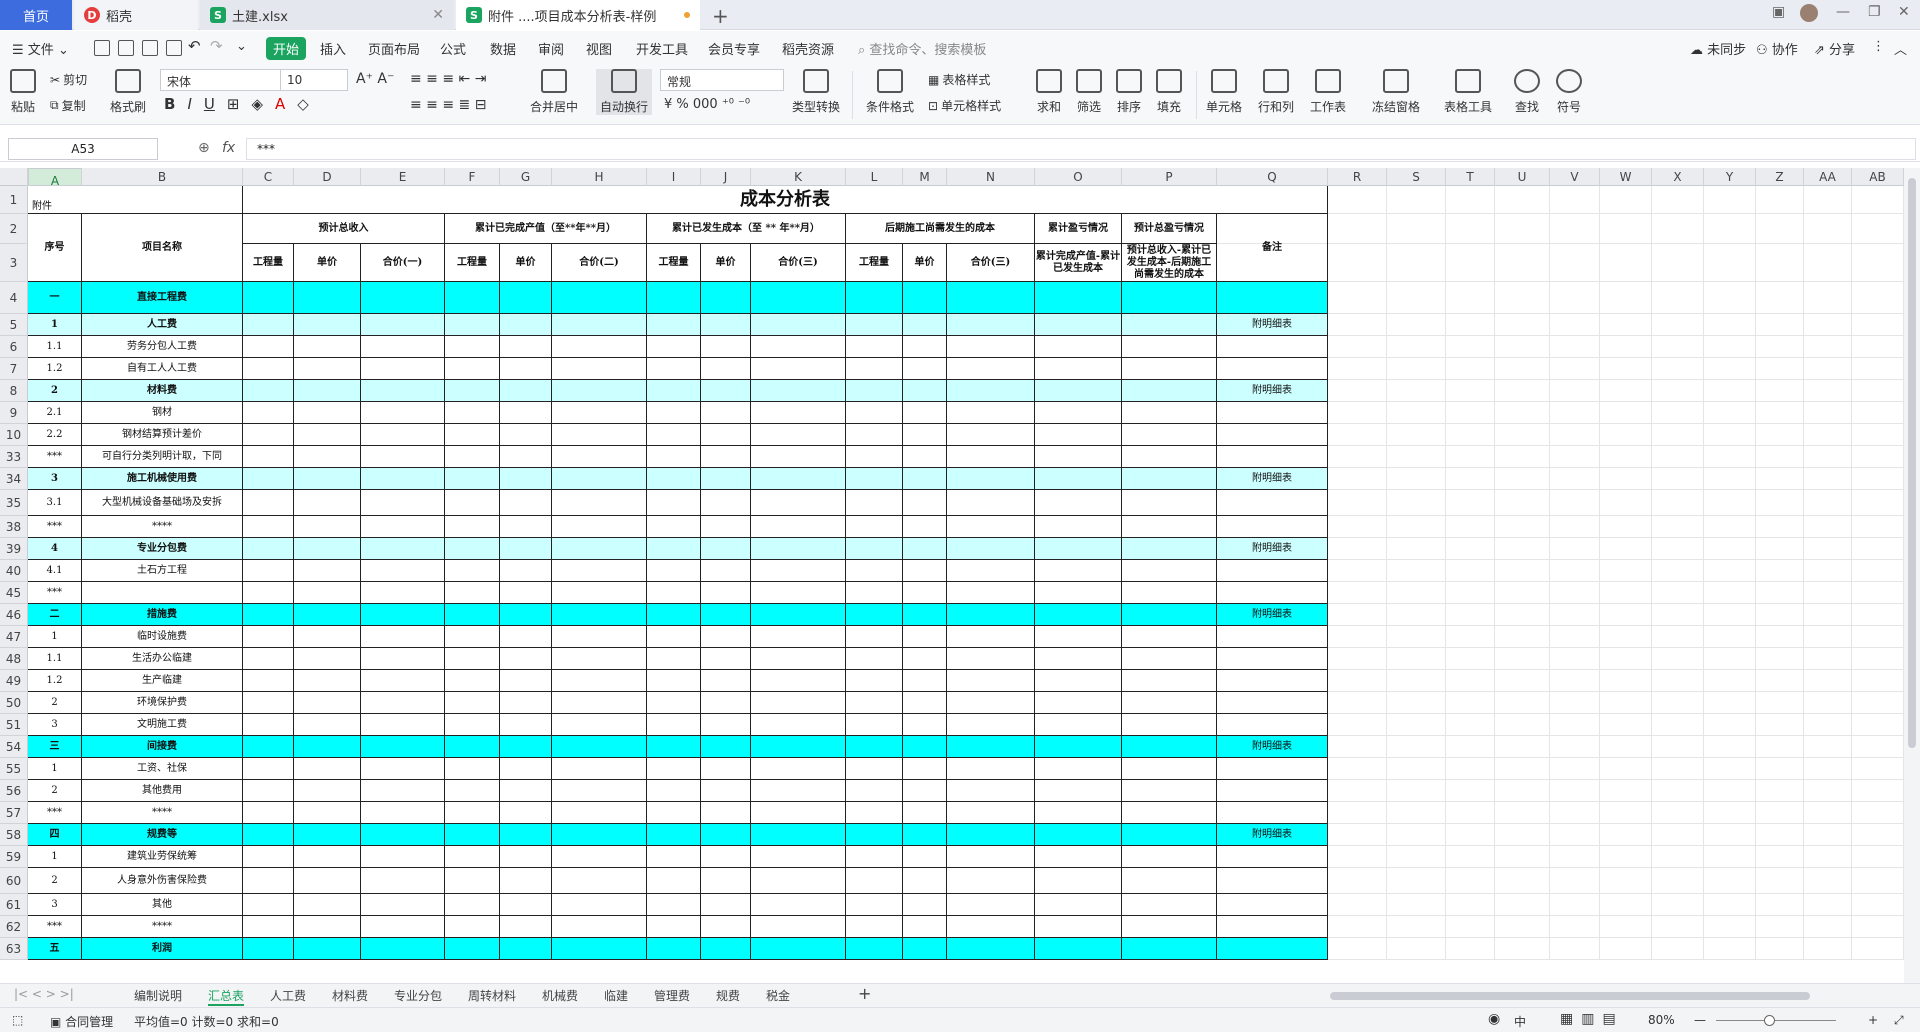  I want to click on name-cell: 建筑业劳保统筹, so click(162, 857).